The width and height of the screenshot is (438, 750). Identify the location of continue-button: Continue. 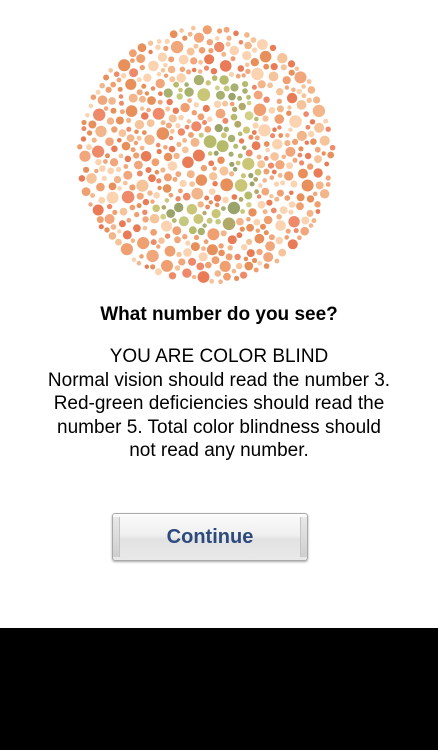
(210, 537).